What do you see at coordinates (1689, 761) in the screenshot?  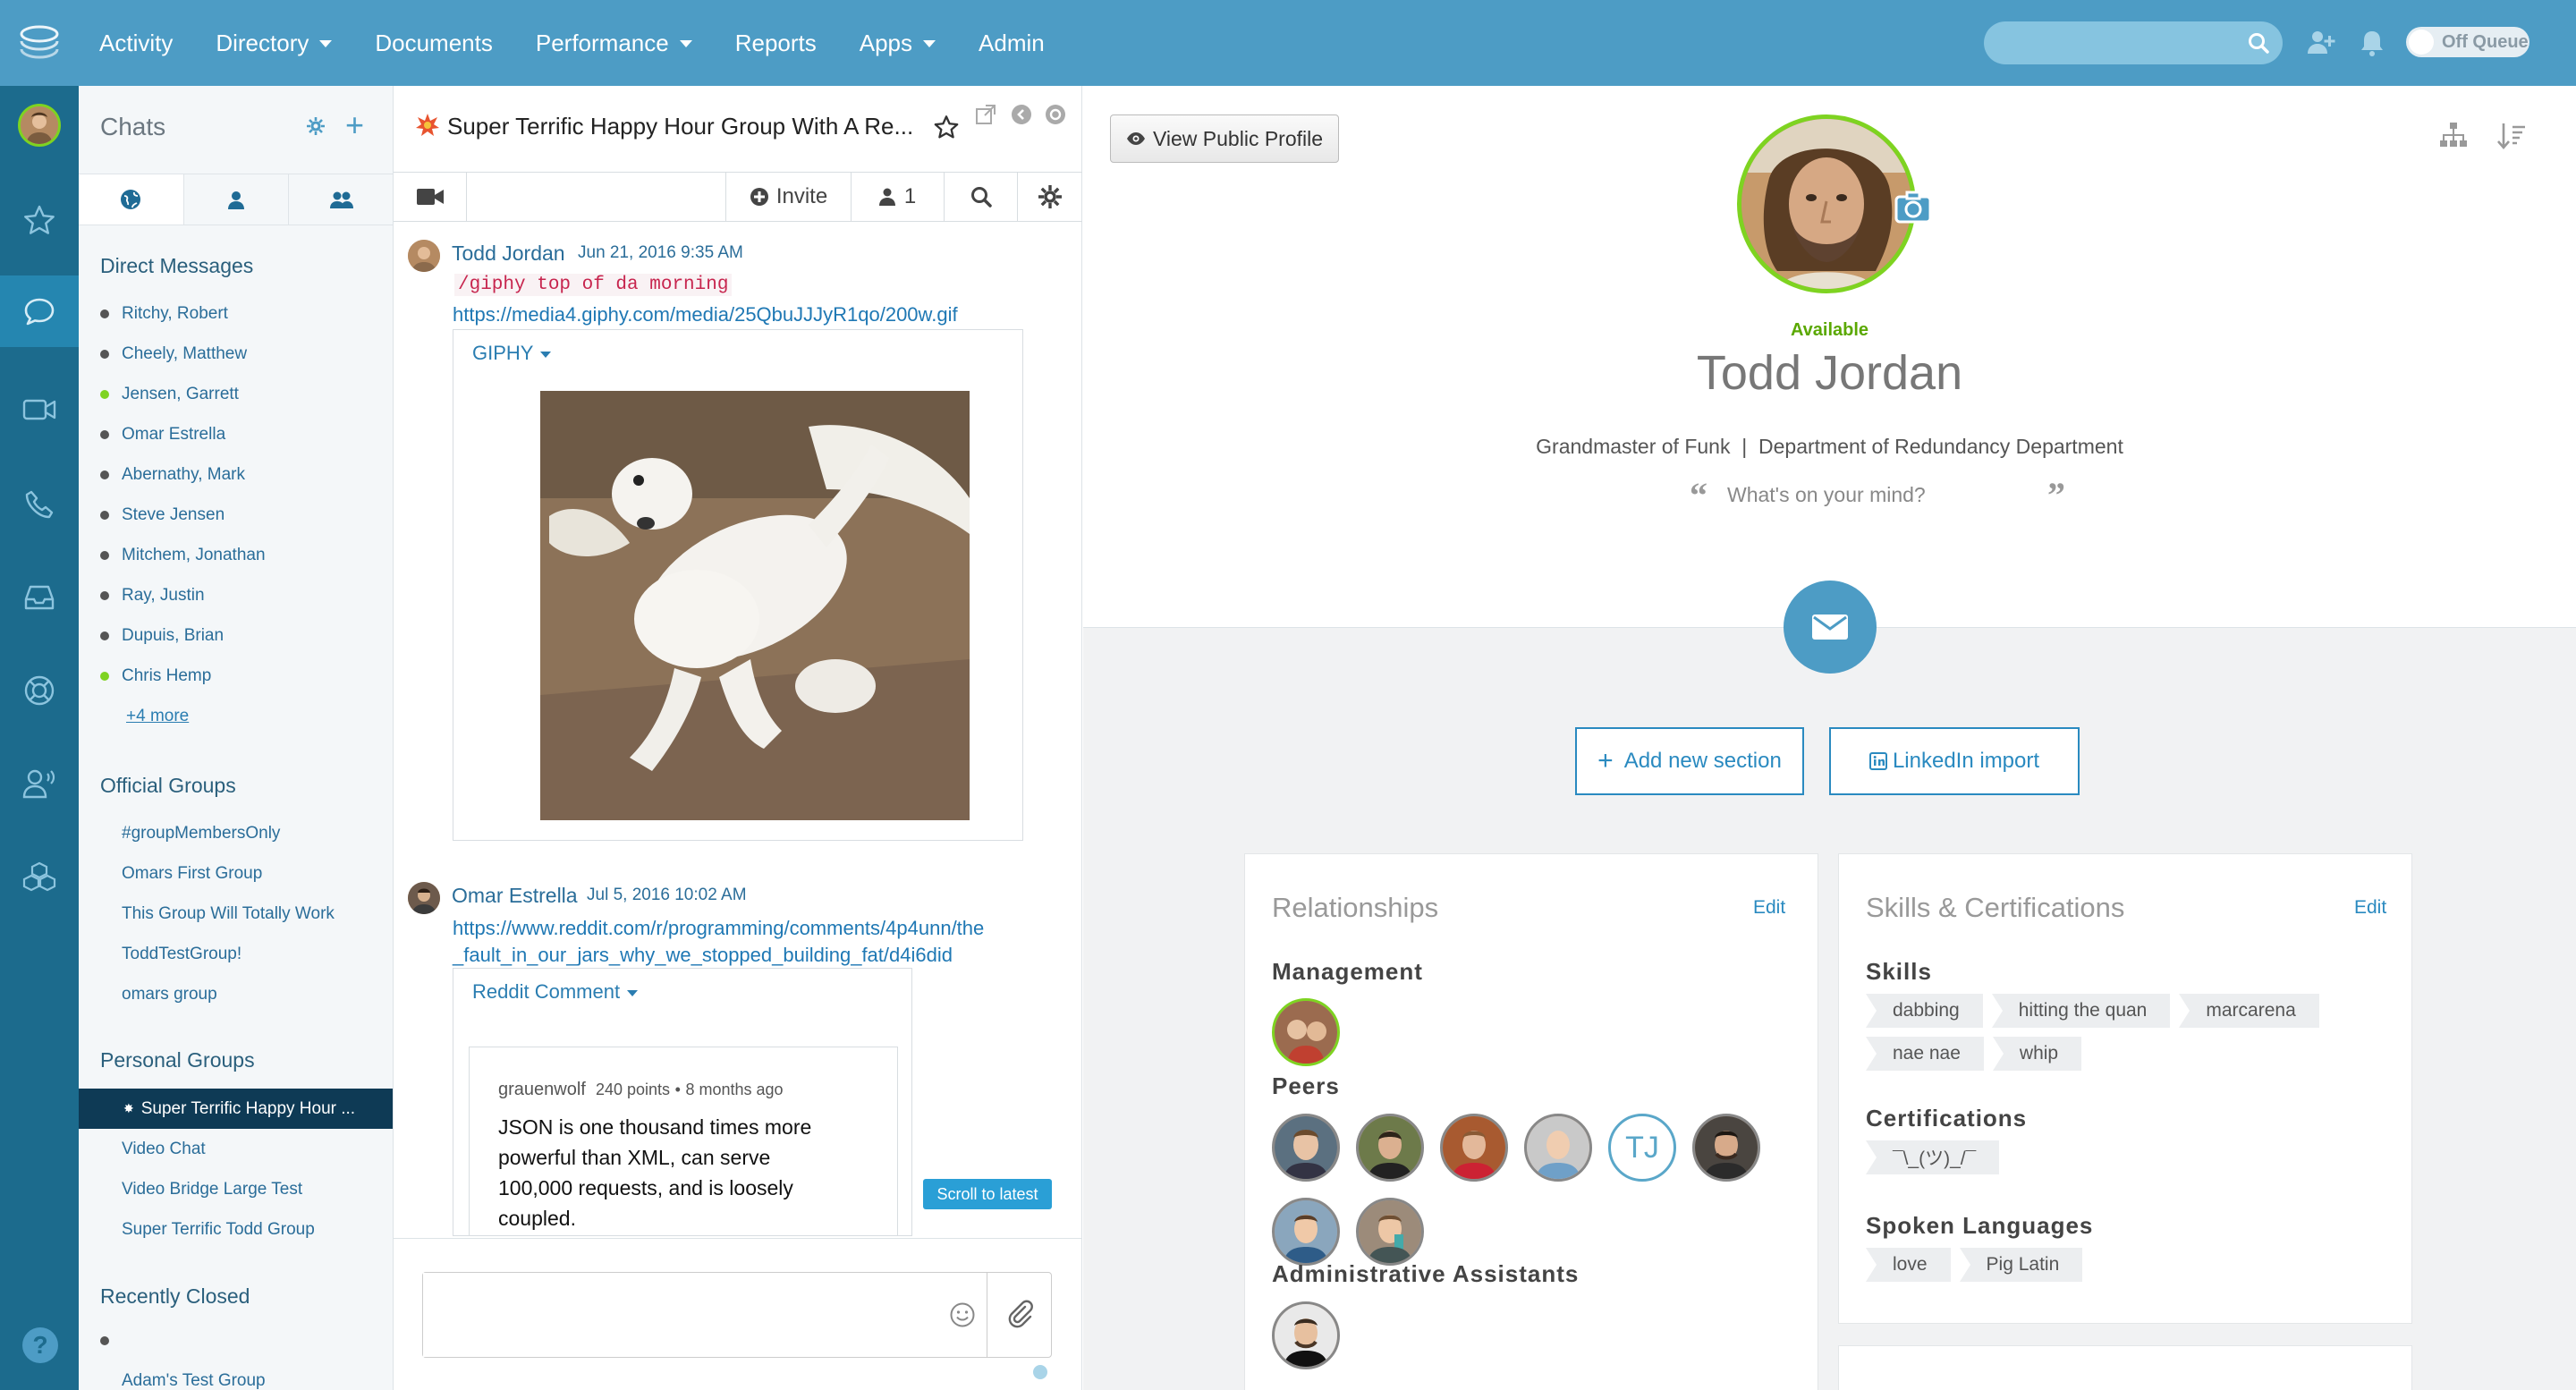 I see `add-section-button: + Add new section` at bounding box center [1689, 761].